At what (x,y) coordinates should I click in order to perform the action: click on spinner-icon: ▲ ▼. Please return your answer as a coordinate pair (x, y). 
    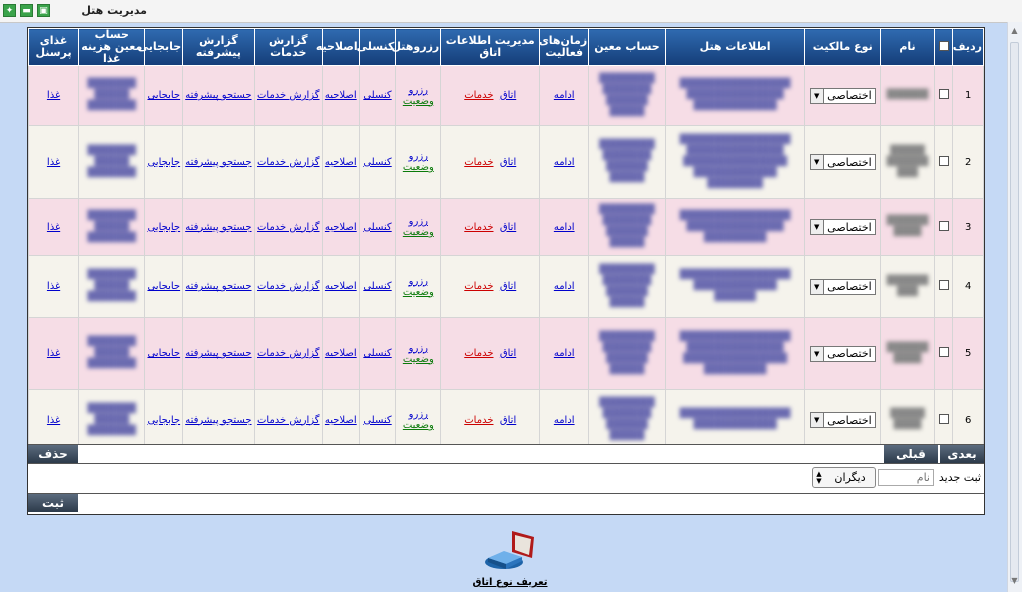
    Looking at the image, I should click on (819, 477).